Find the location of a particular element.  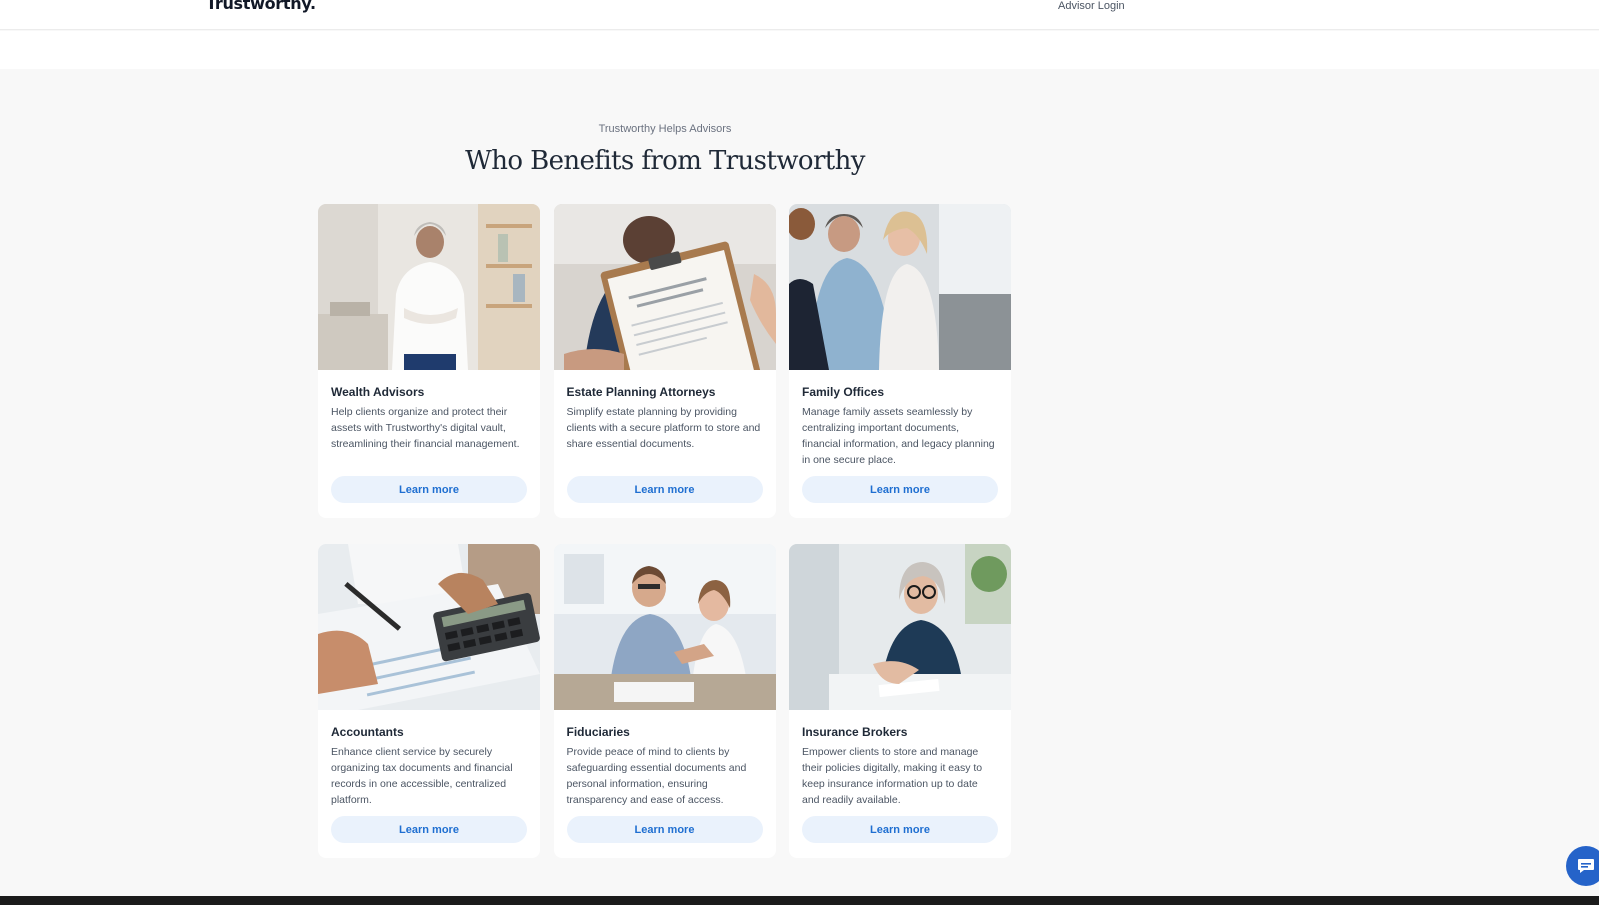

card-title: Wealth Advisors is located at coordinates (378, 392).